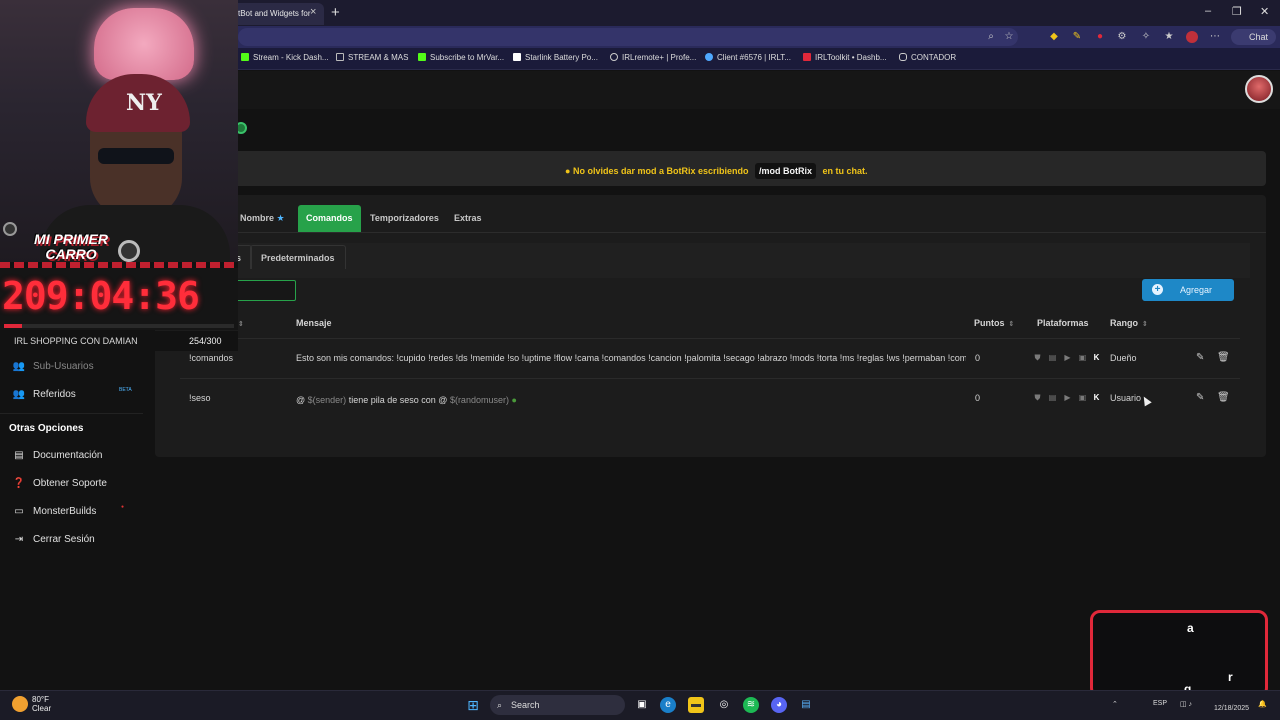 The width and height of the screenshot is (1280, 720). Describe the element at coordinates (1122, 37) in the screenshot. I see `extensions-icon: ⚙` at that location.